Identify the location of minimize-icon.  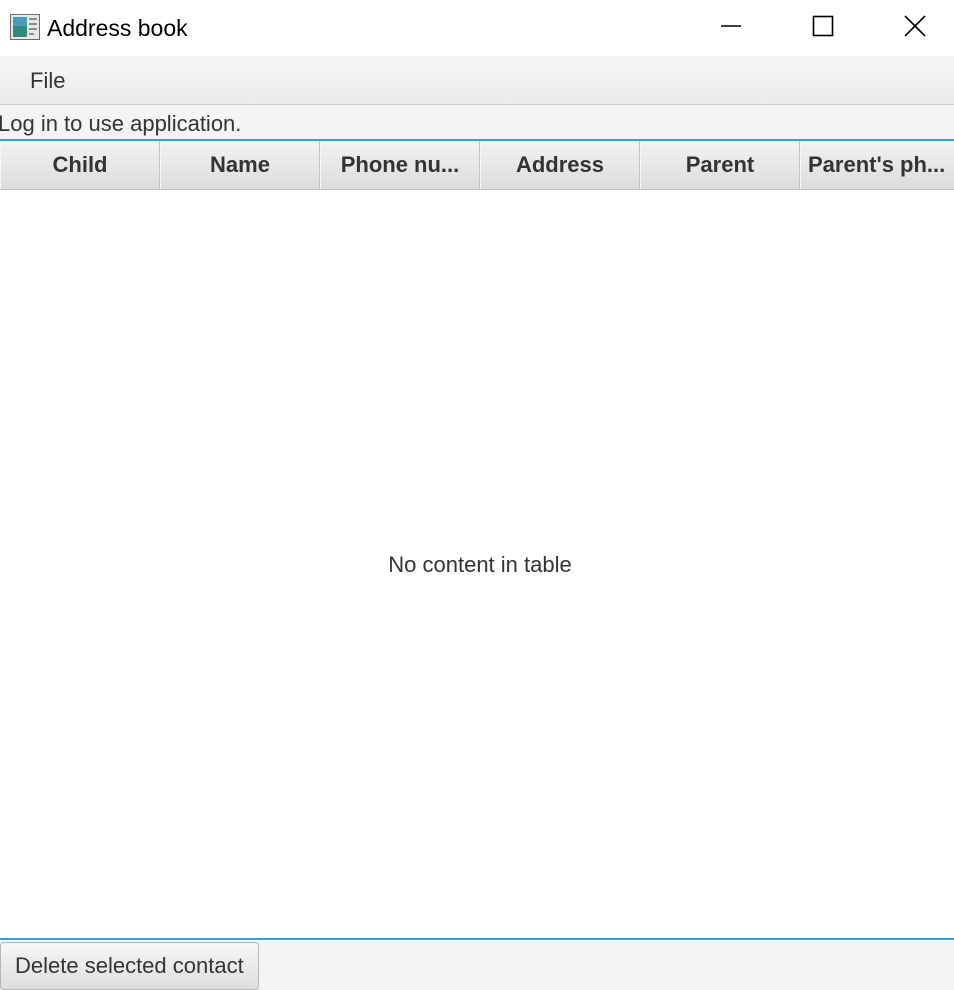
(731, 28).